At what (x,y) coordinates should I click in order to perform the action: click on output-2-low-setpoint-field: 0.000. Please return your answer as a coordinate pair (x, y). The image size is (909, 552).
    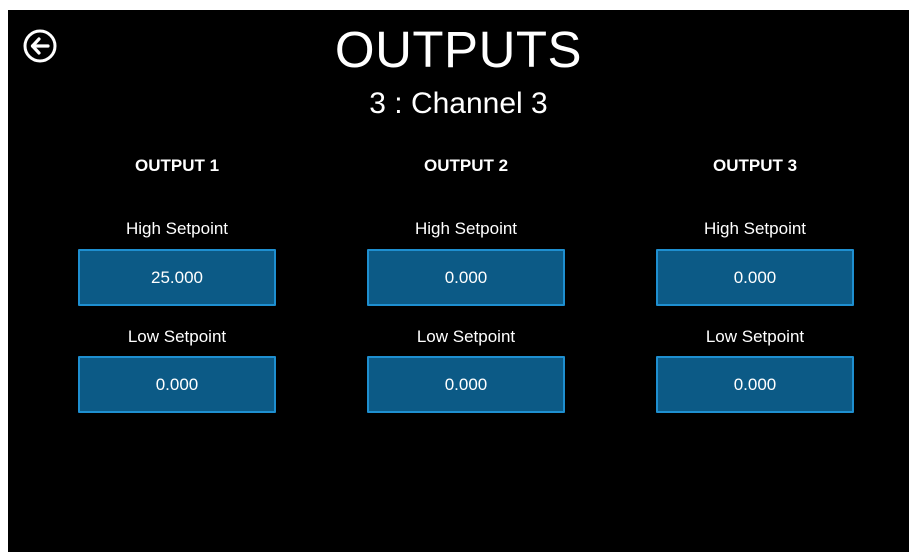
    Looking at the image, I should click on (466, 384).